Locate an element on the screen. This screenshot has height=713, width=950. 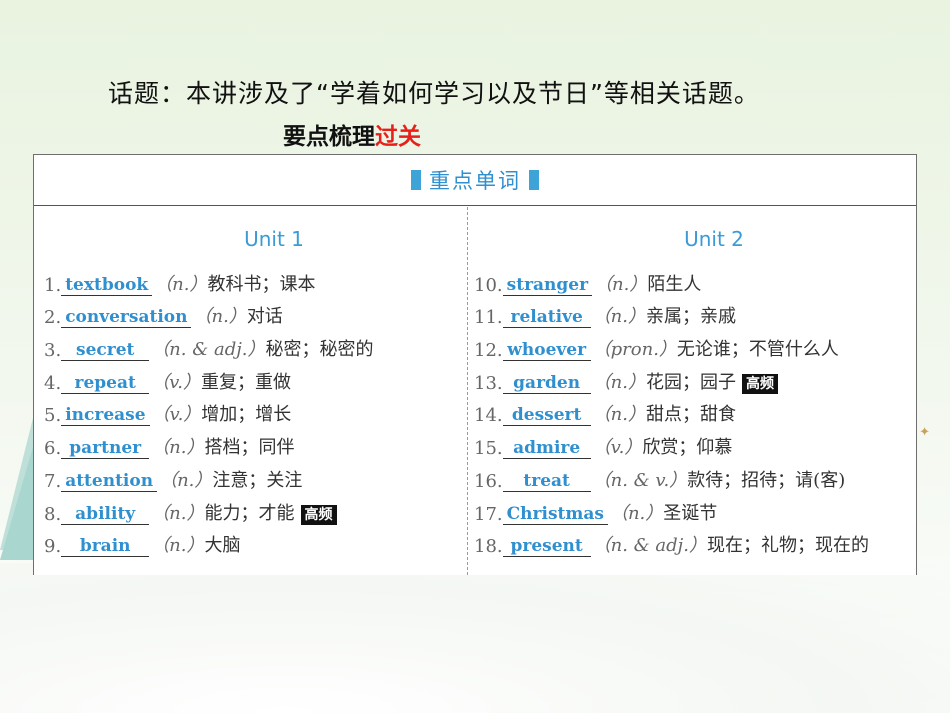
vocab-word: stranger is located at coordinates (547, 285).